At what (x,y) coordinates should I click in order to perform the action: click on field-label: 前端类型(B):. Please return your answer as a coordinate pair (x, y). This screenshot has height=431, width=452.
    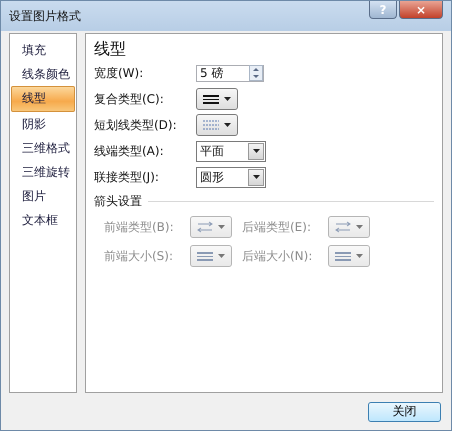
    Looking at the image, I should click on (139, 227).